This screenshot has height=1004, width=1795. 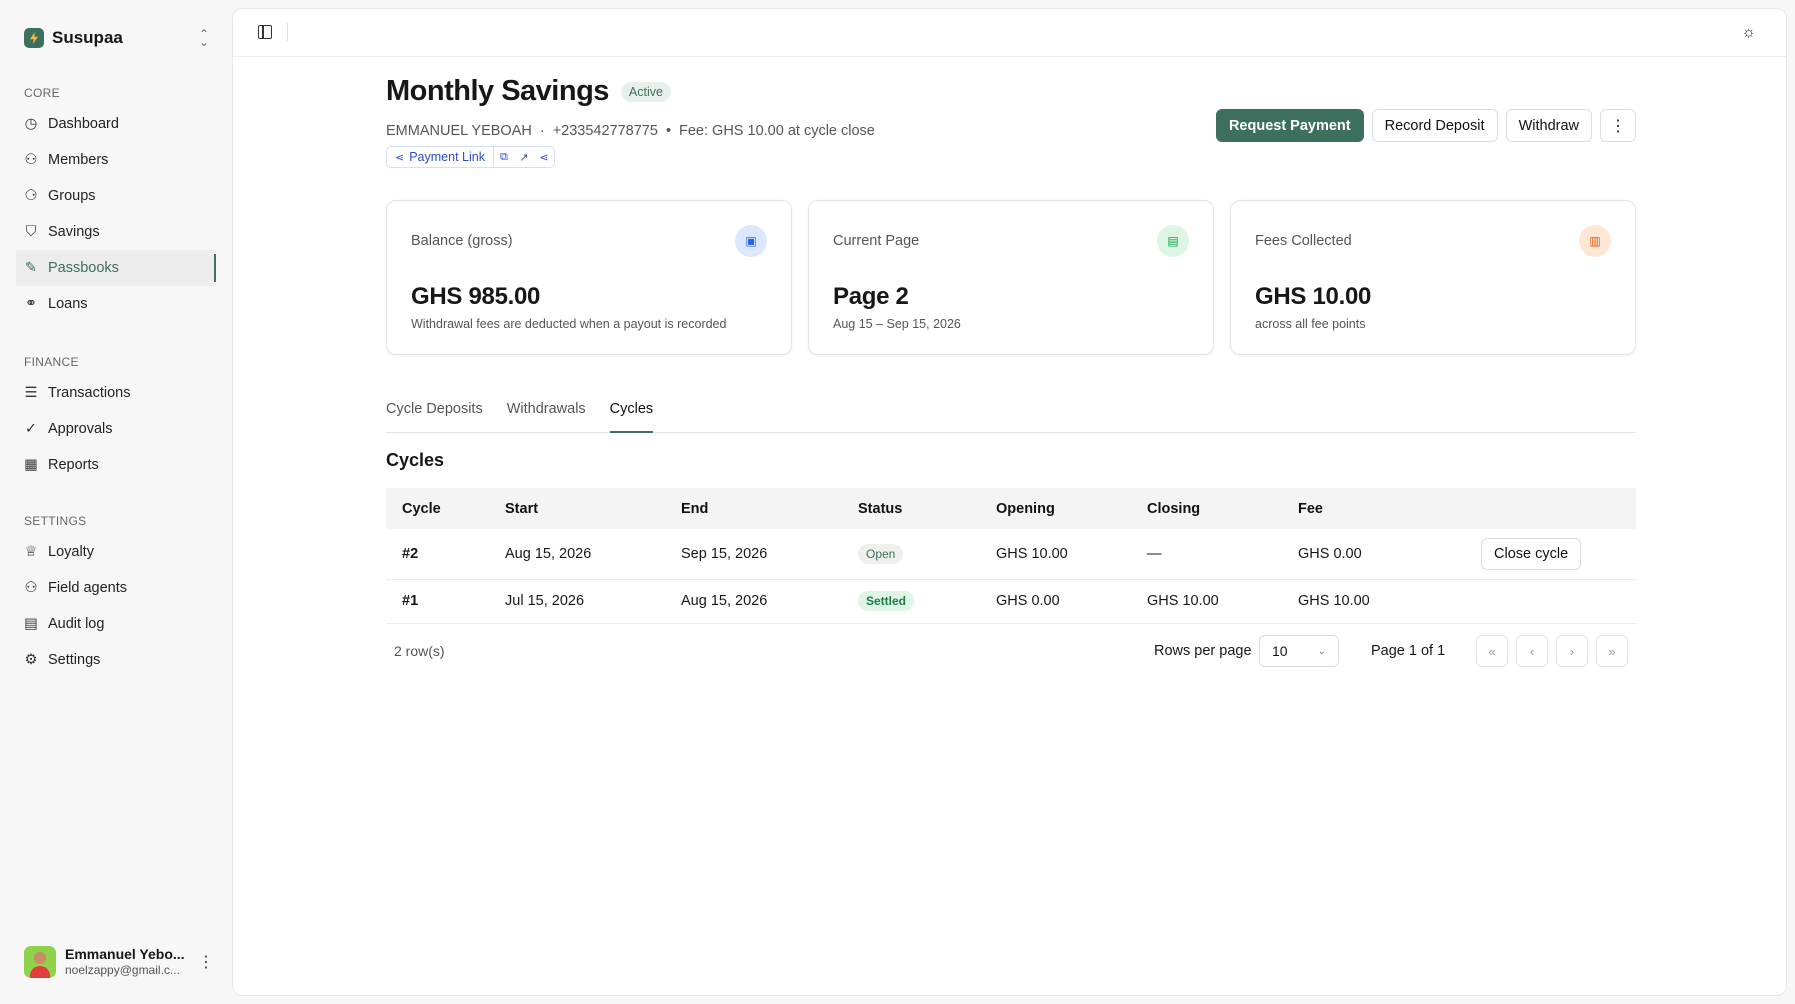 I want to click on copy-icon: ⧉, so click(x=504, y=157).